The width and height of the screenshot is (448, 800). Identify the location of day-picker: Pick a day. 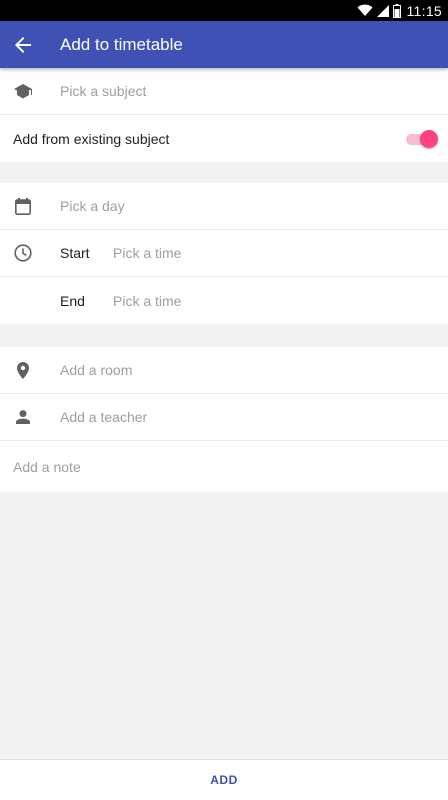
(224, 206).